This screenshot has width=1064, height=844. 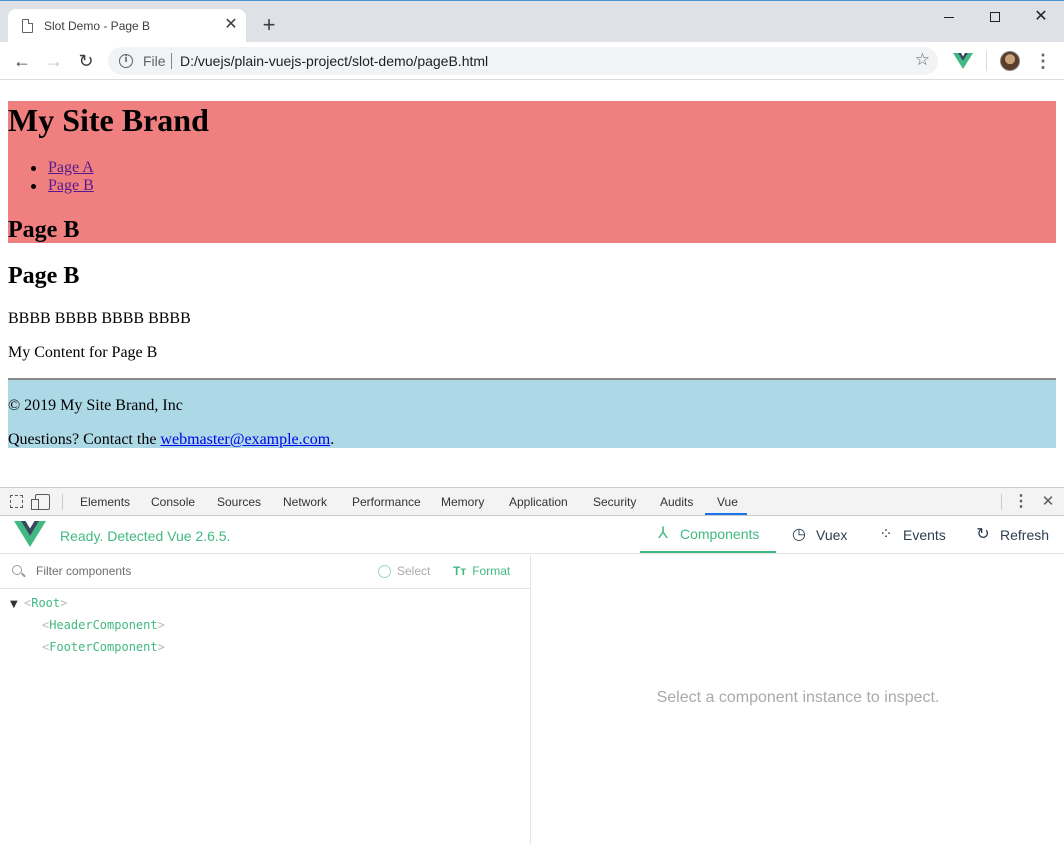 I want to click on select-component-button: Select, so click(x=404, y=571).